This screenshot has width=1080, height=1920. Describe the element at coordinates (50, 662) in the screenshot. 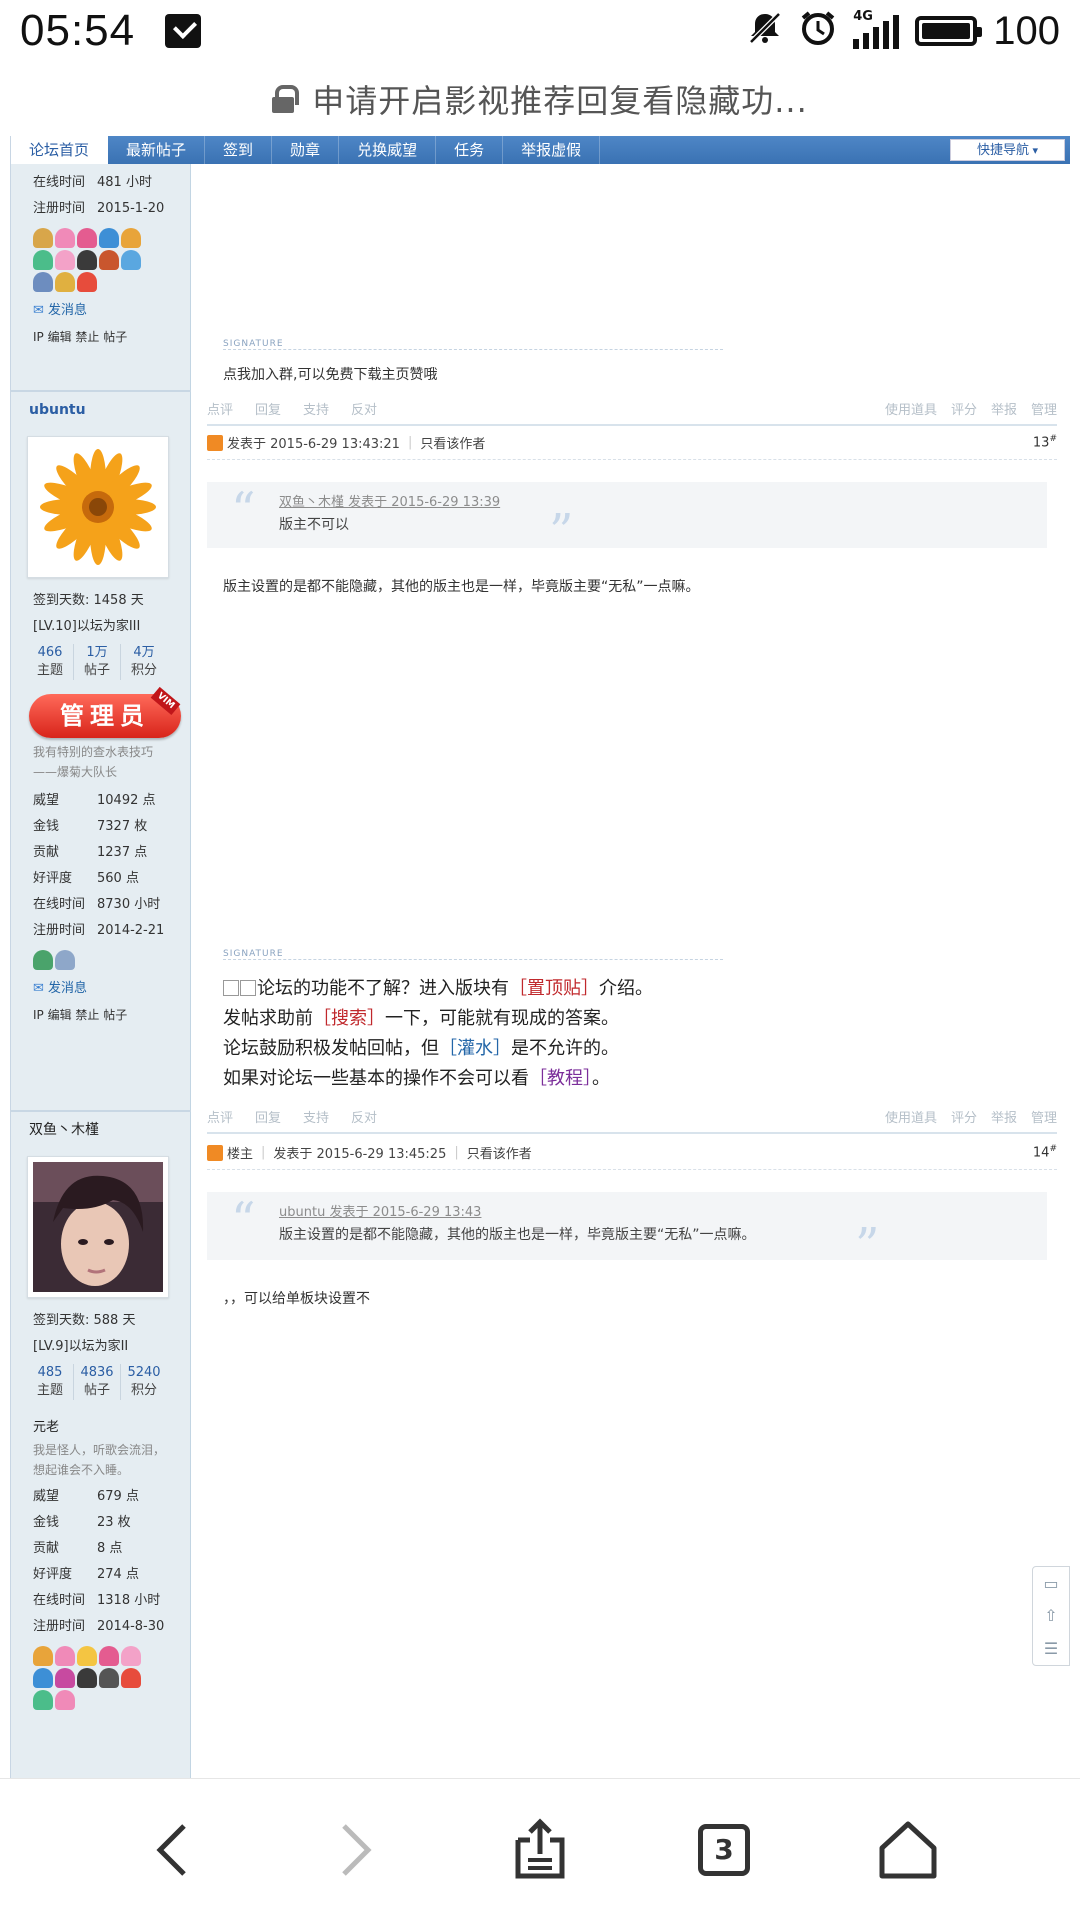

I see `stat-threads: 466 主题` at that location.